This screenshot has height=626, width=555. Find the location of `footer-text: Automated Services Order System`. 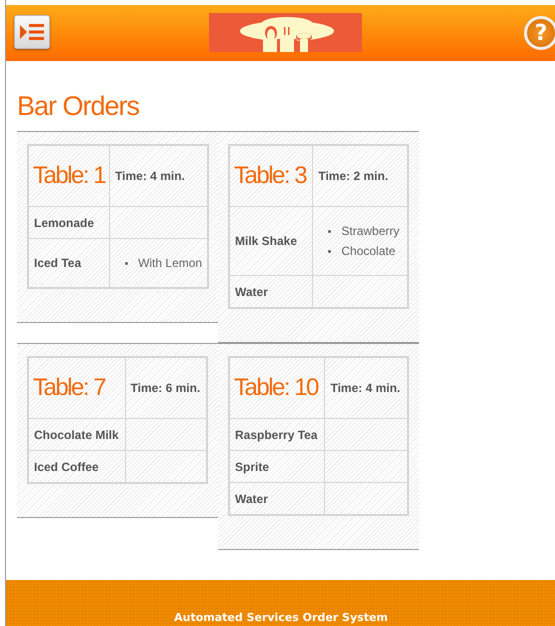

footer-text: Automated Services Order System is located at coordinates (281, 617).